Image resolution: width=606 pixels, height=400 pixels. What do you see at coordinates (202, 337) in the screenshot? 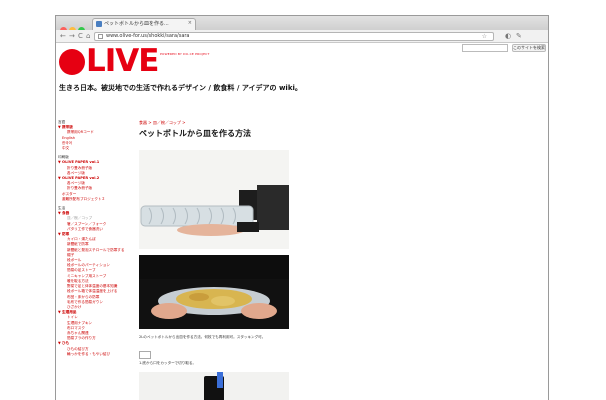
I see `photo-caption: 2Lのペットボトルから出皿を作る方法。何枚でも再利用可。スタッキング可。` at bounding box center [202, 337].